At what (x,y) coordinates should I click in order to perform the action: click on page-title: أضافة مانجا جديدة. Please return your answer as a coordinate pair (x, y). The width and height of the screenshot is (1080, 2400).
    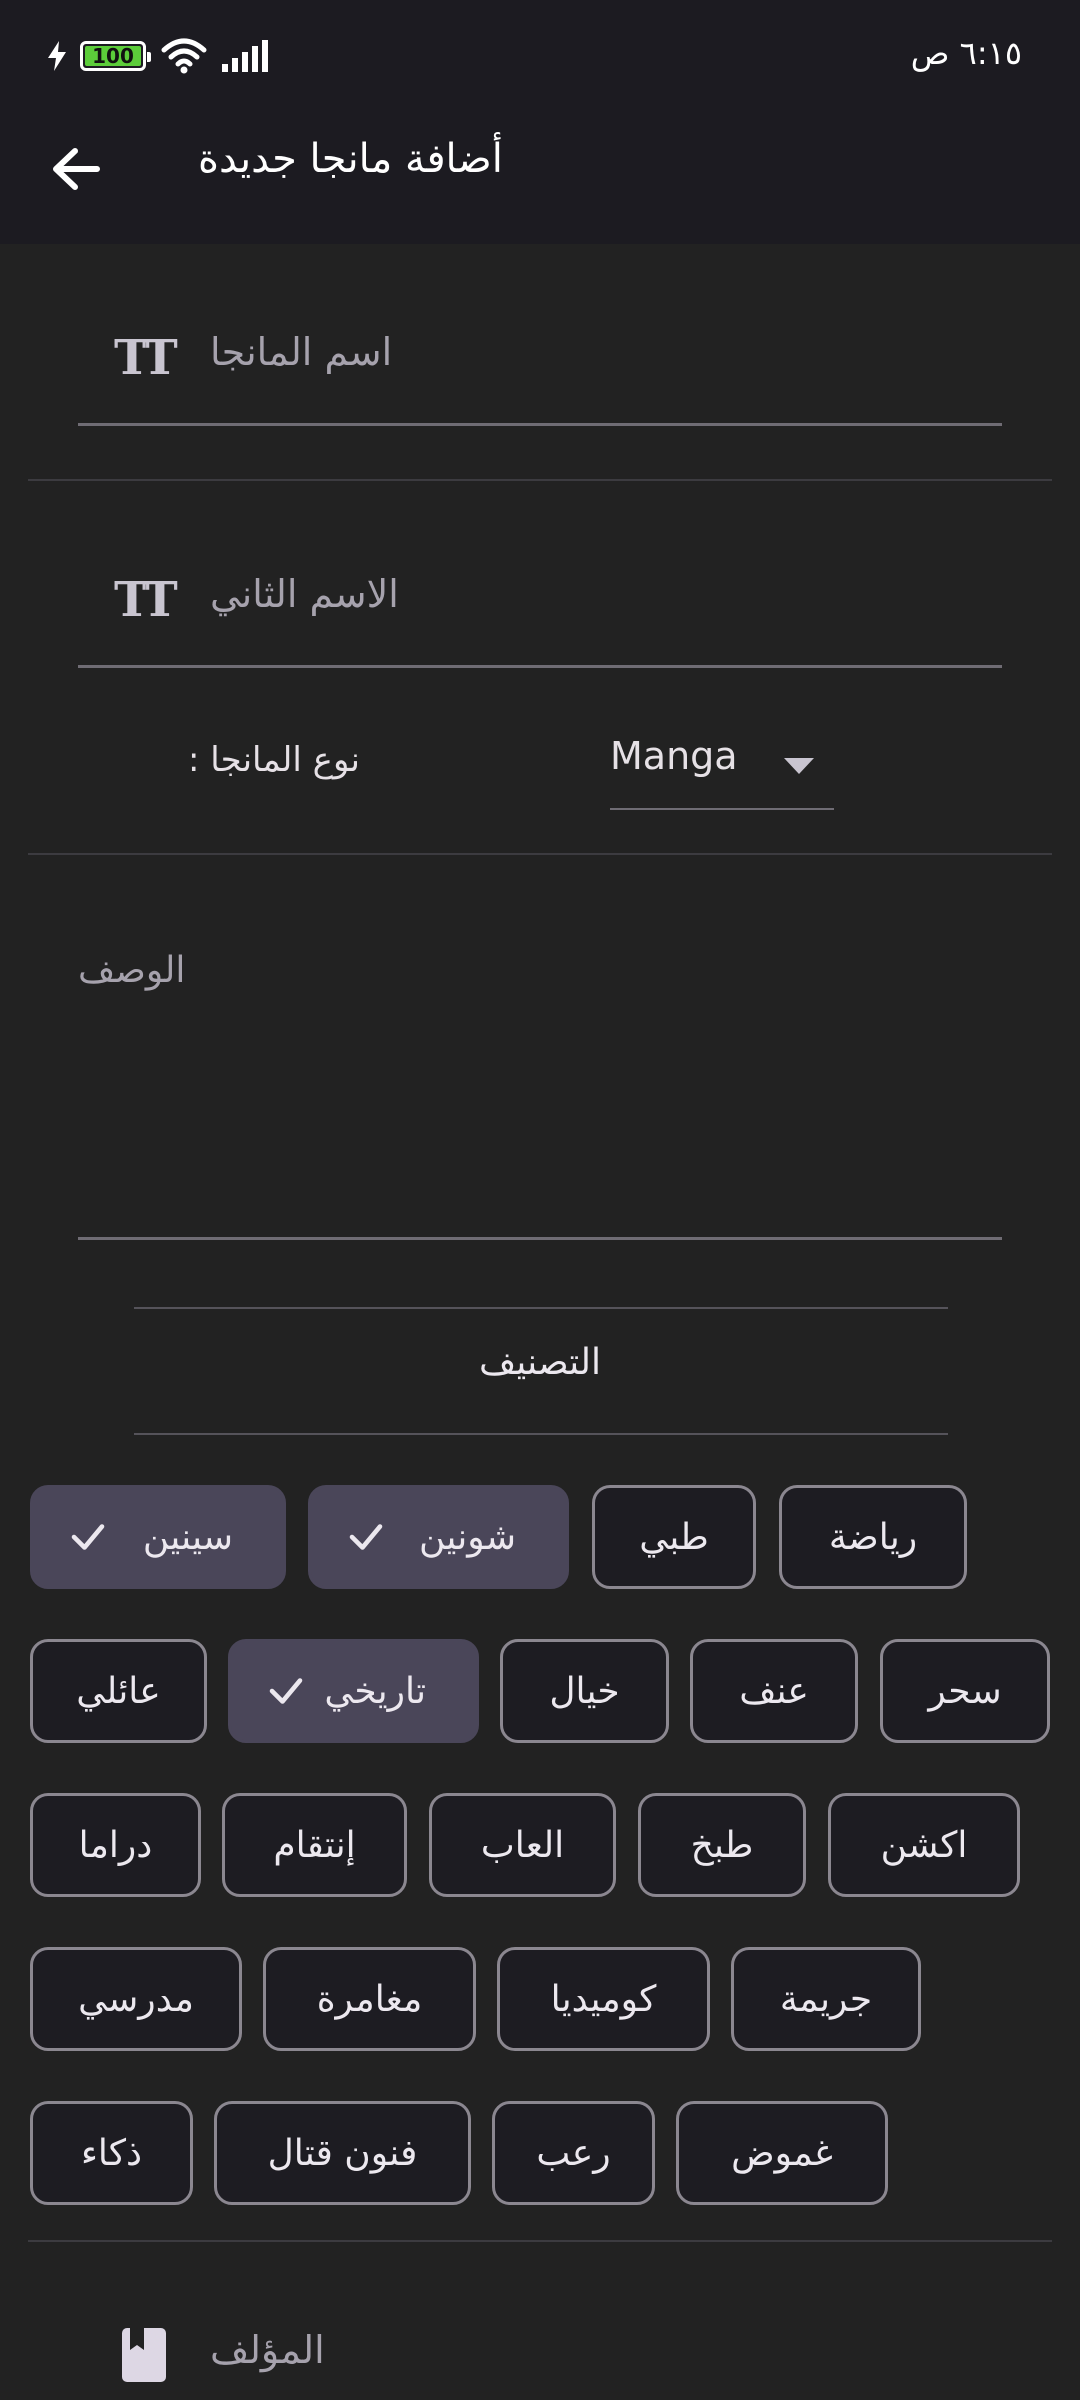
    Looking at the image, I should click on (350, 159).